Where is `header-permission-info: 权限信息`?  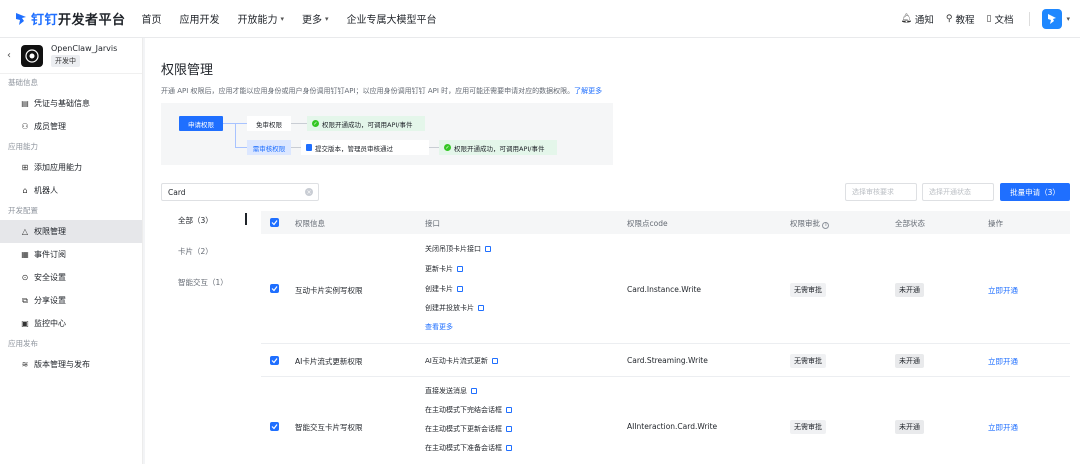 header-permission-info: 权限信息 is located at coordinates (310, 223).